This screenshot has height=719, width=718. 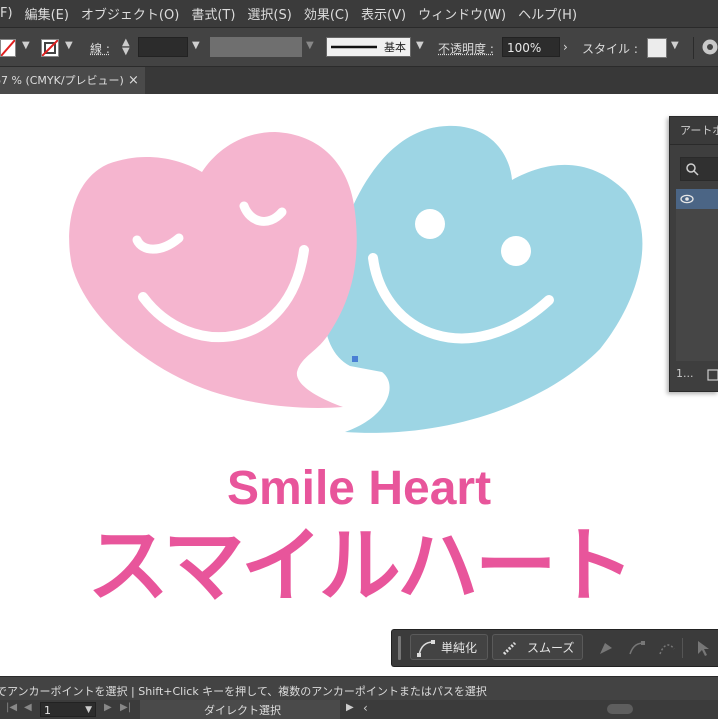 I want to click on menu-object: オブジェクト(O), so click(x=130, y=13).